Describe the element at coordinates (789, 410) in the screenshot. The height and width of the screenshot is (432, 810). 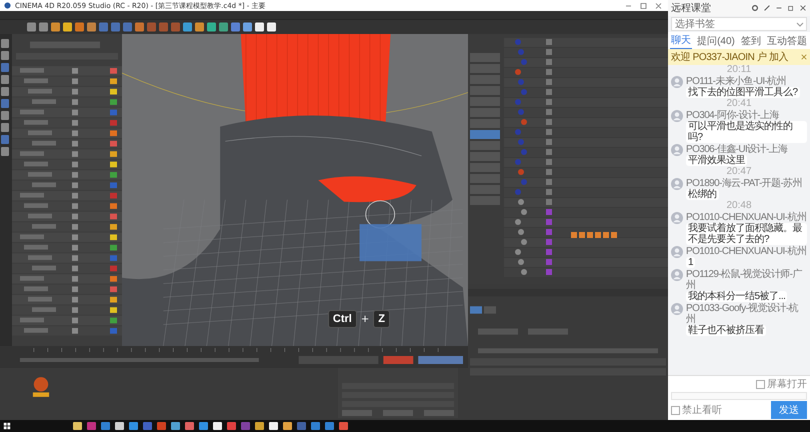
I see `send-button: 发送` at that location.